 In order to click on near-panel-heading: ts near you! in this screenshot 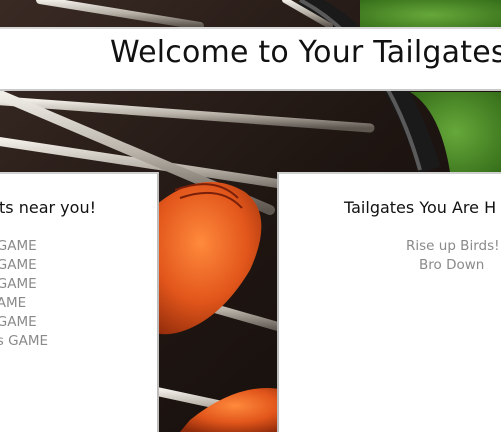, I will do `click(48, 207)`.